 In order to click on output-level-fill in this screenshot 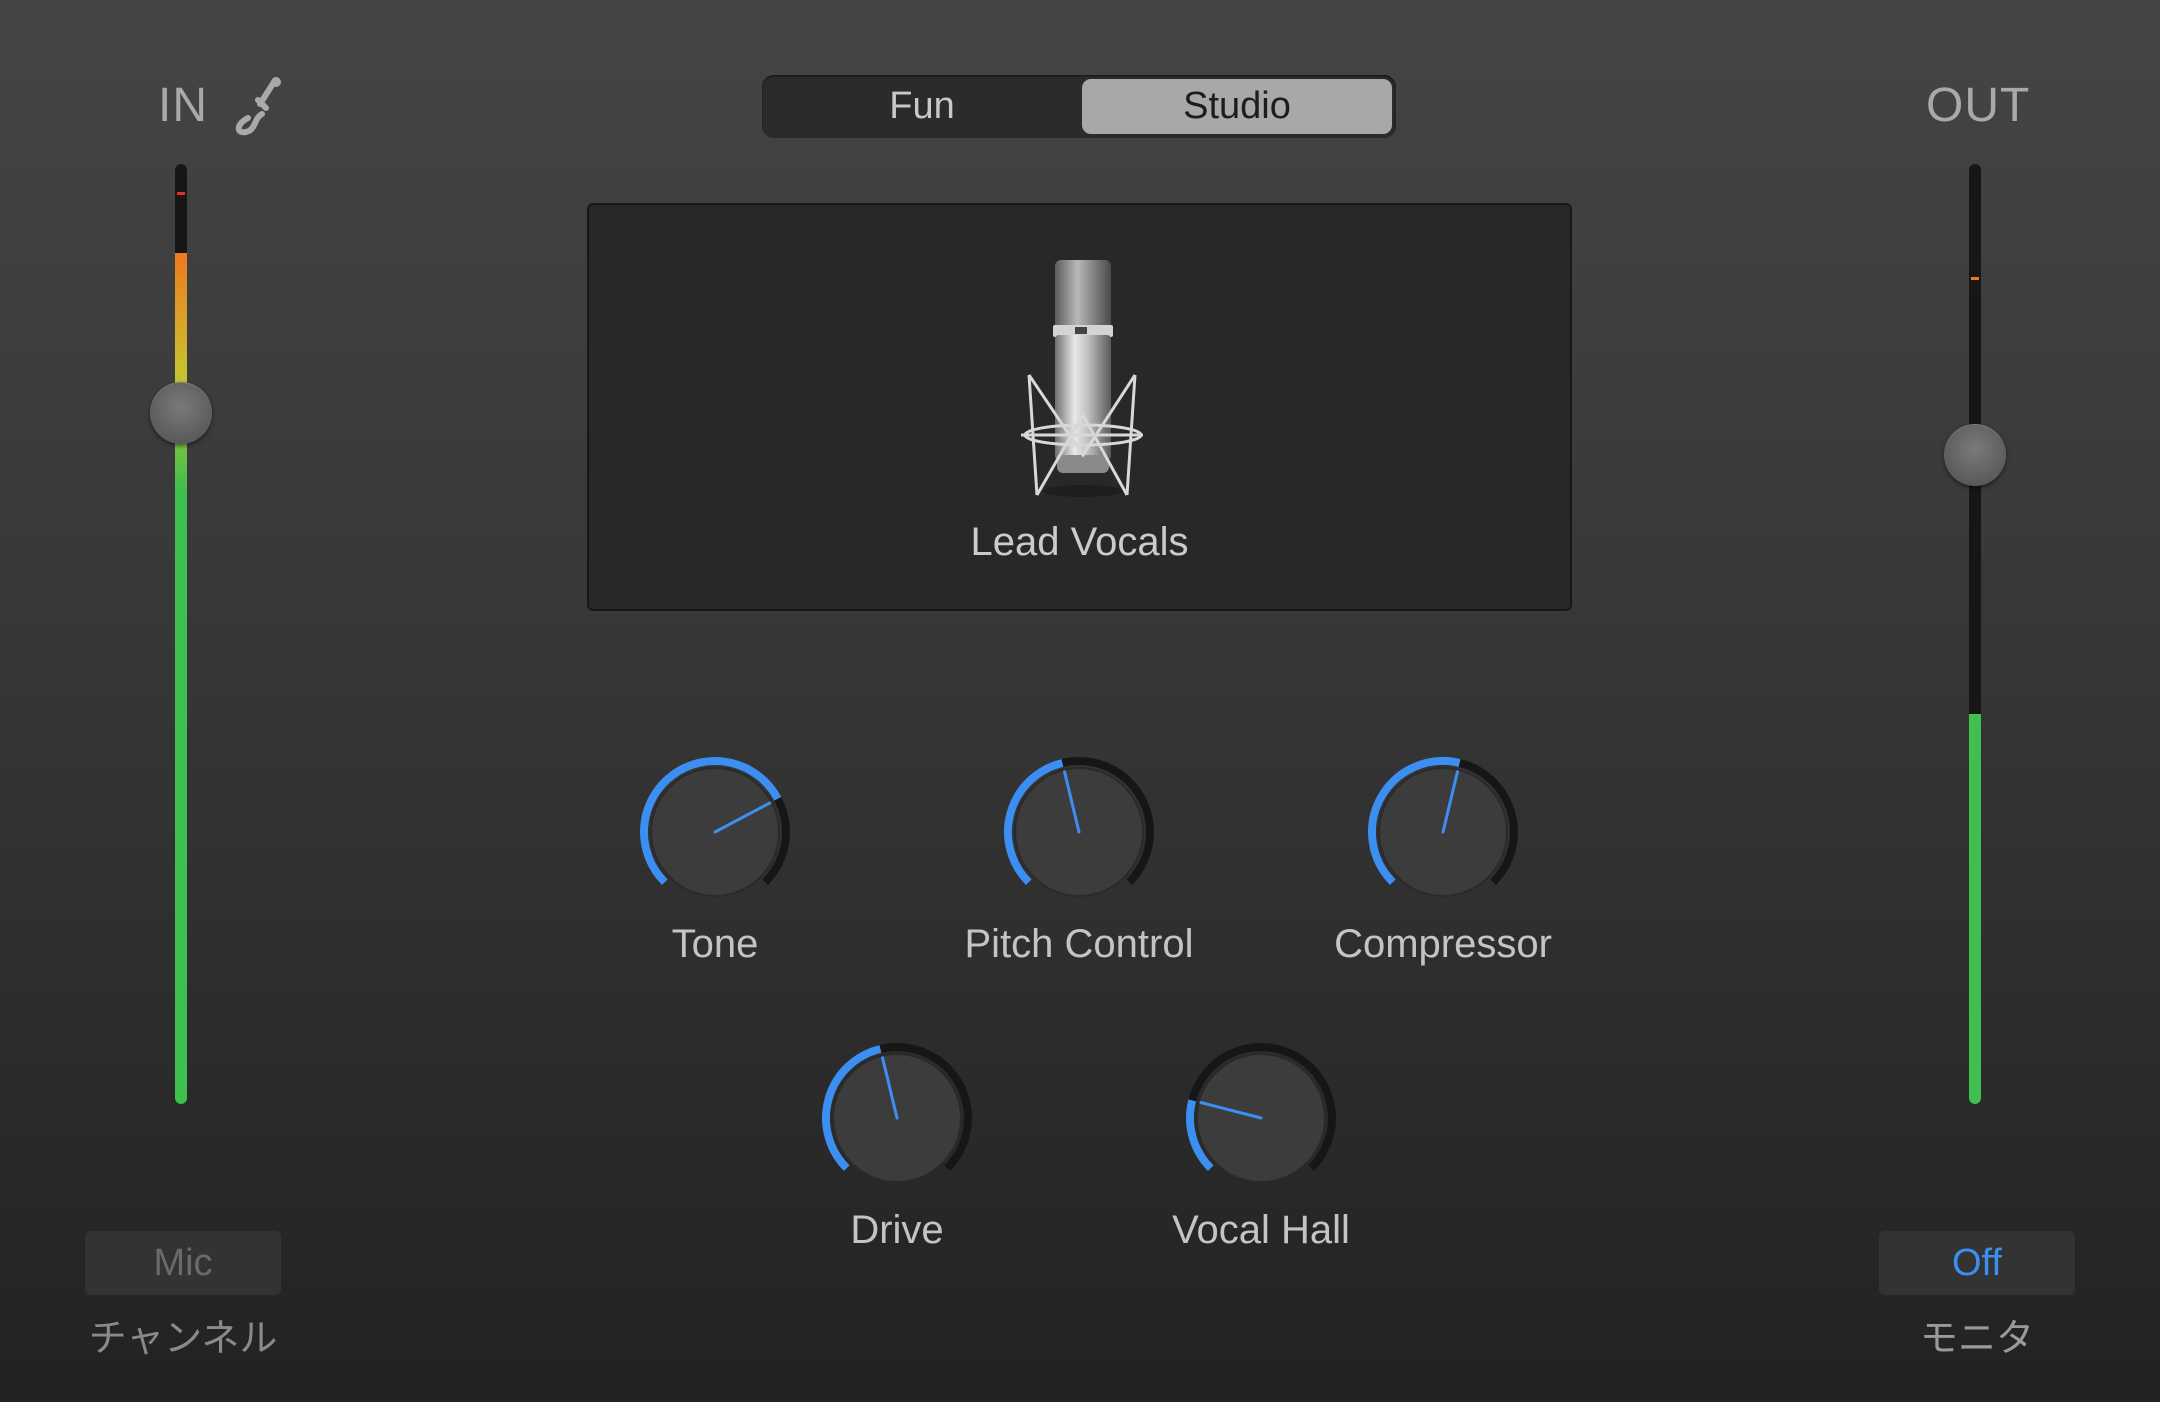, I will do `click(1975, 908)`.